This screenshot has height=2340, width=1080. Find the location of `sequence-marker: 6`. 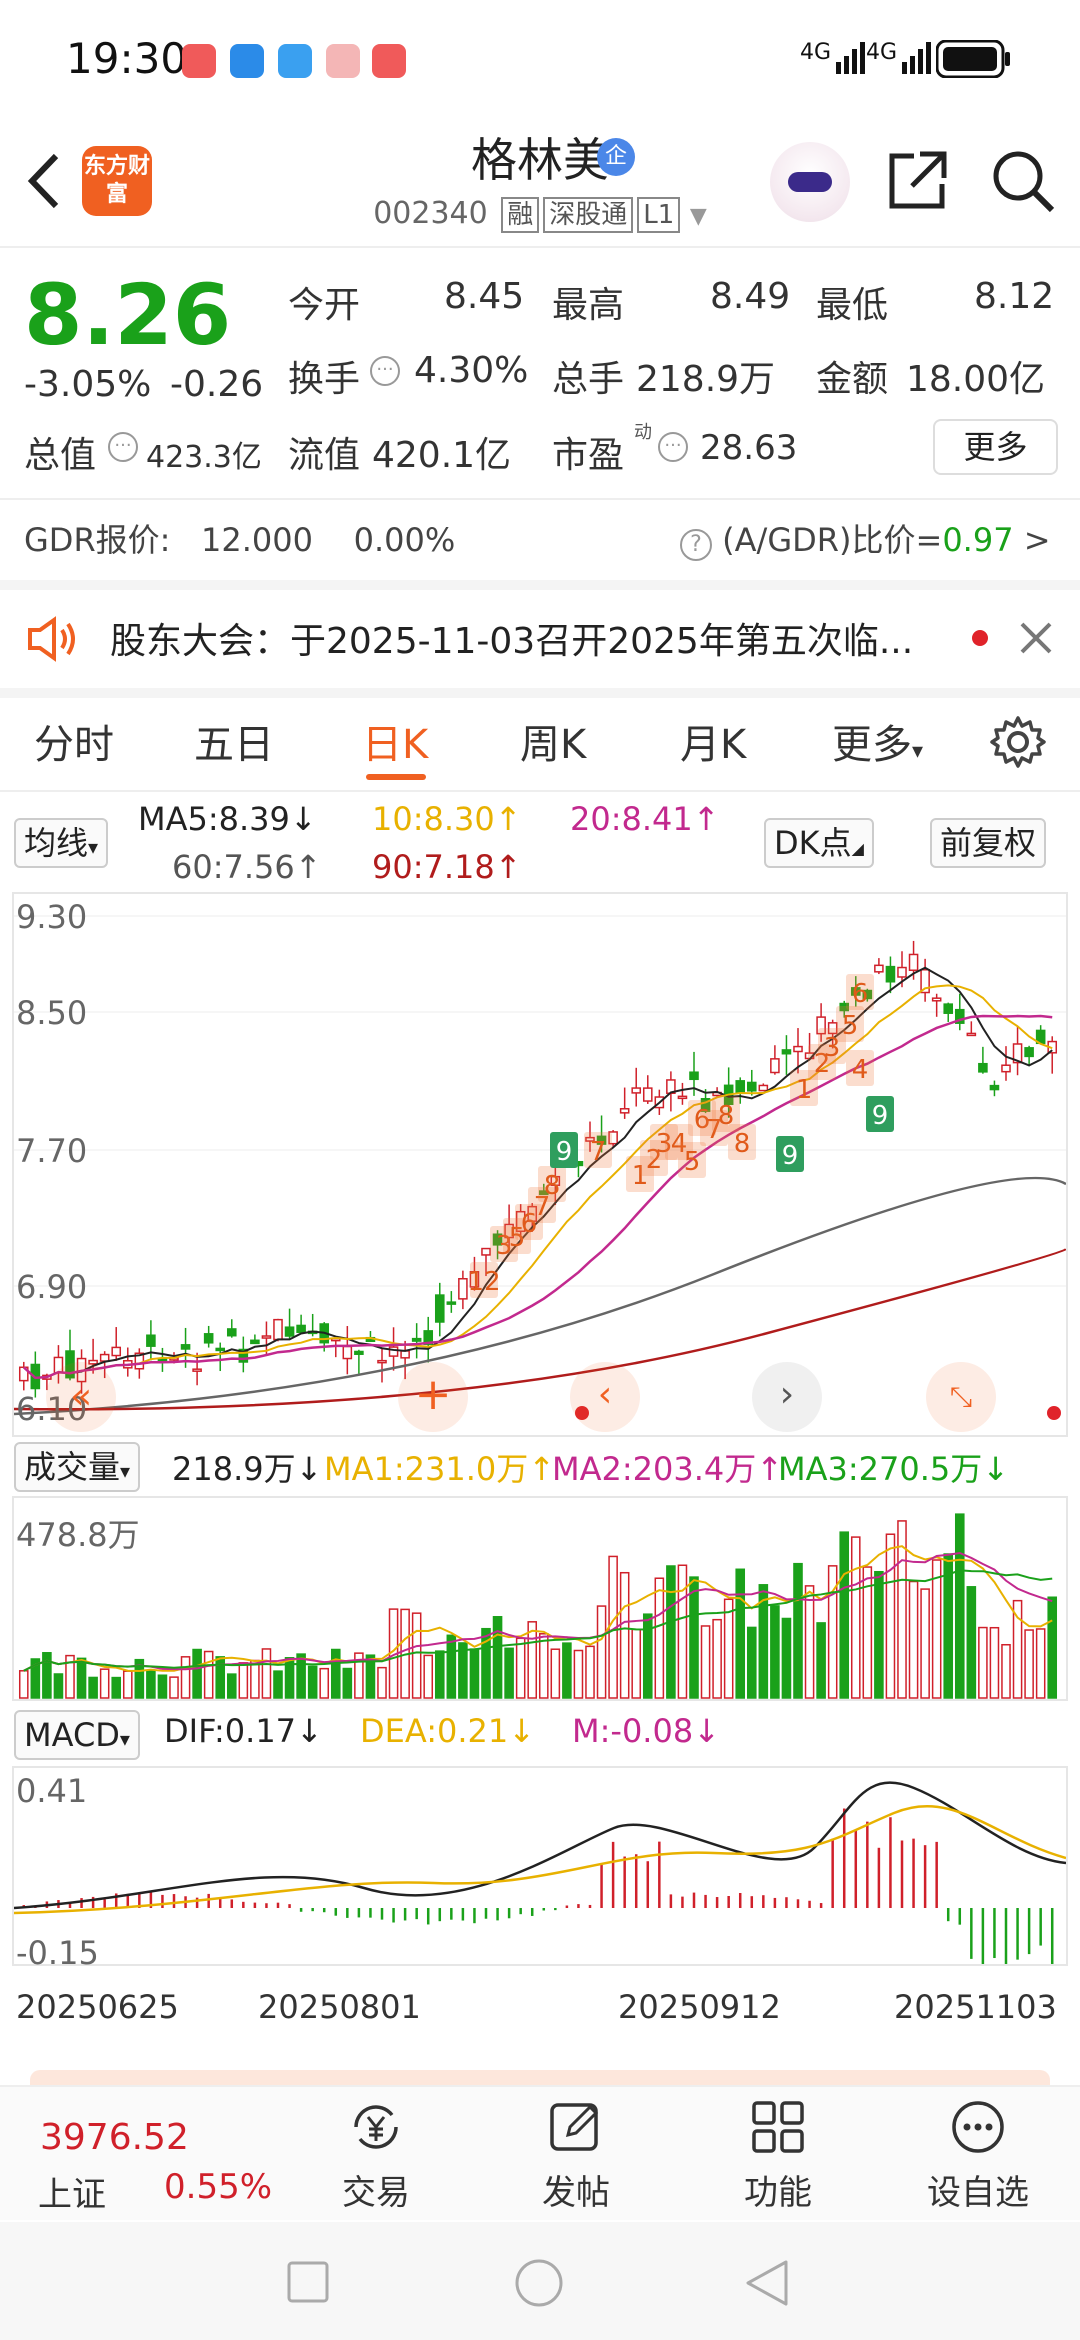

sequence-marker: 6 is located at coordinates (860, 994).